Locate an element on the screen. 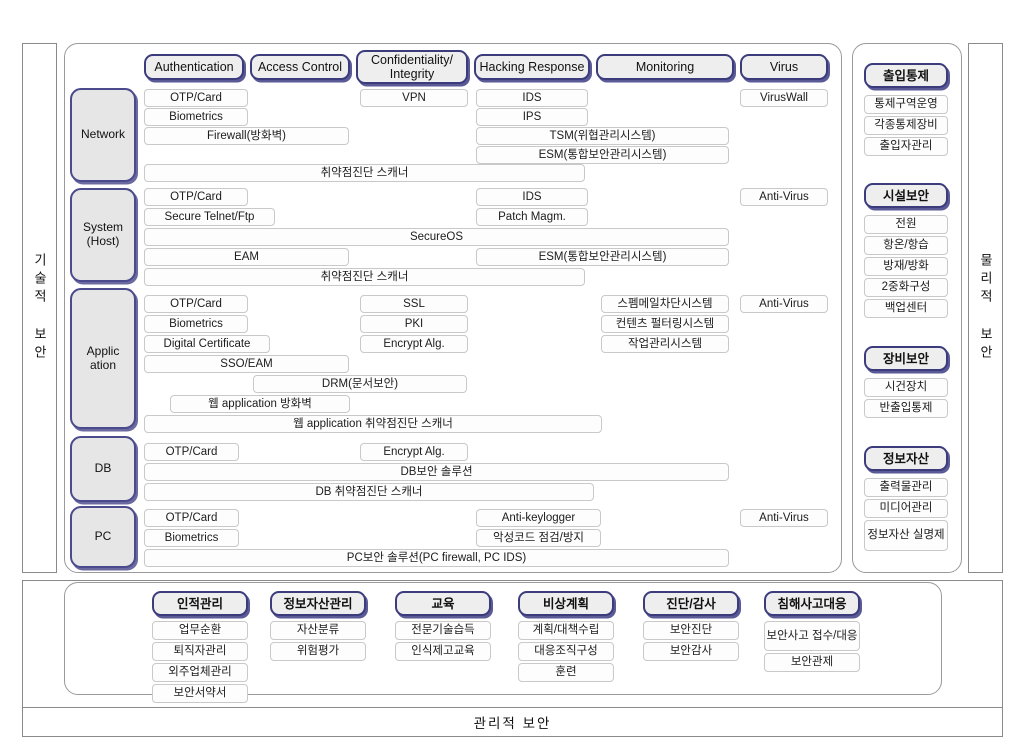  list-item: 보안사고 접수/대응 is located at coordinates (812, 636).